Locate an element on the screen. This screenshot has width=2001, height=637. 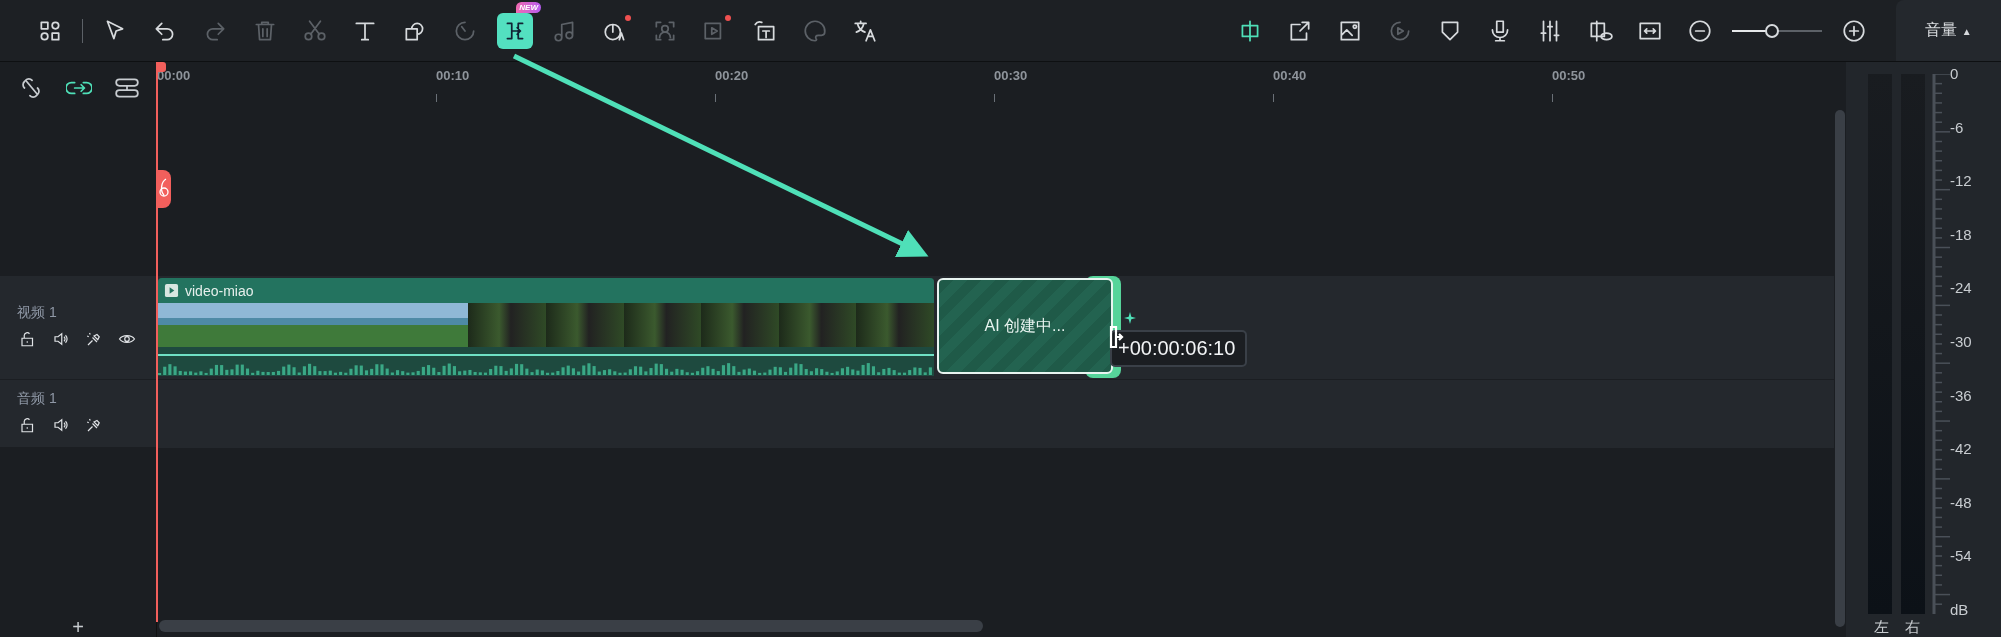
volume-tab: 音量 ▲ is located at coordinates (1948, 30).